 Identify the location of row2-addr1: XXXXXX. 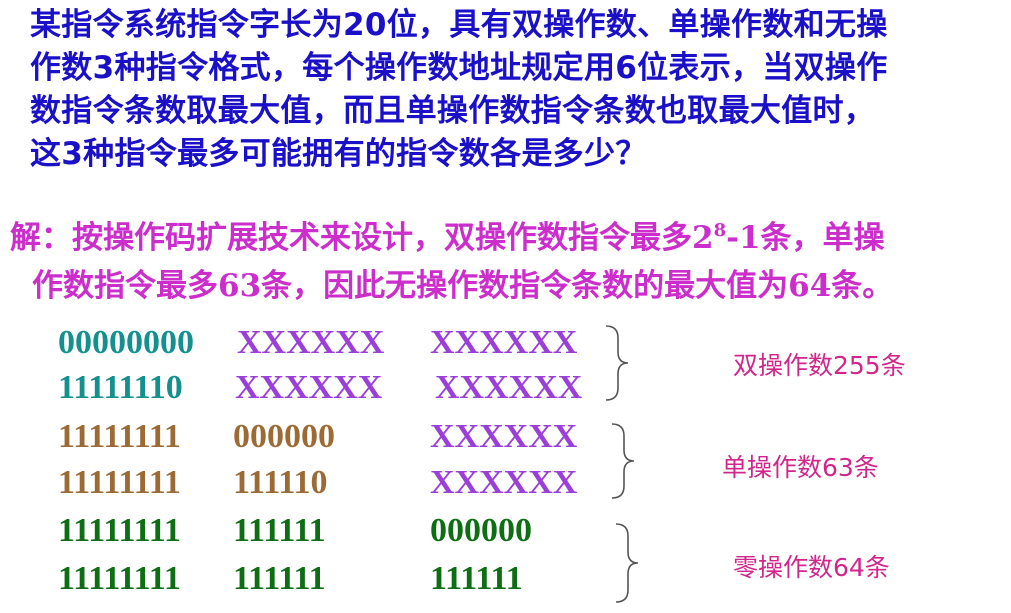
(309, 387).